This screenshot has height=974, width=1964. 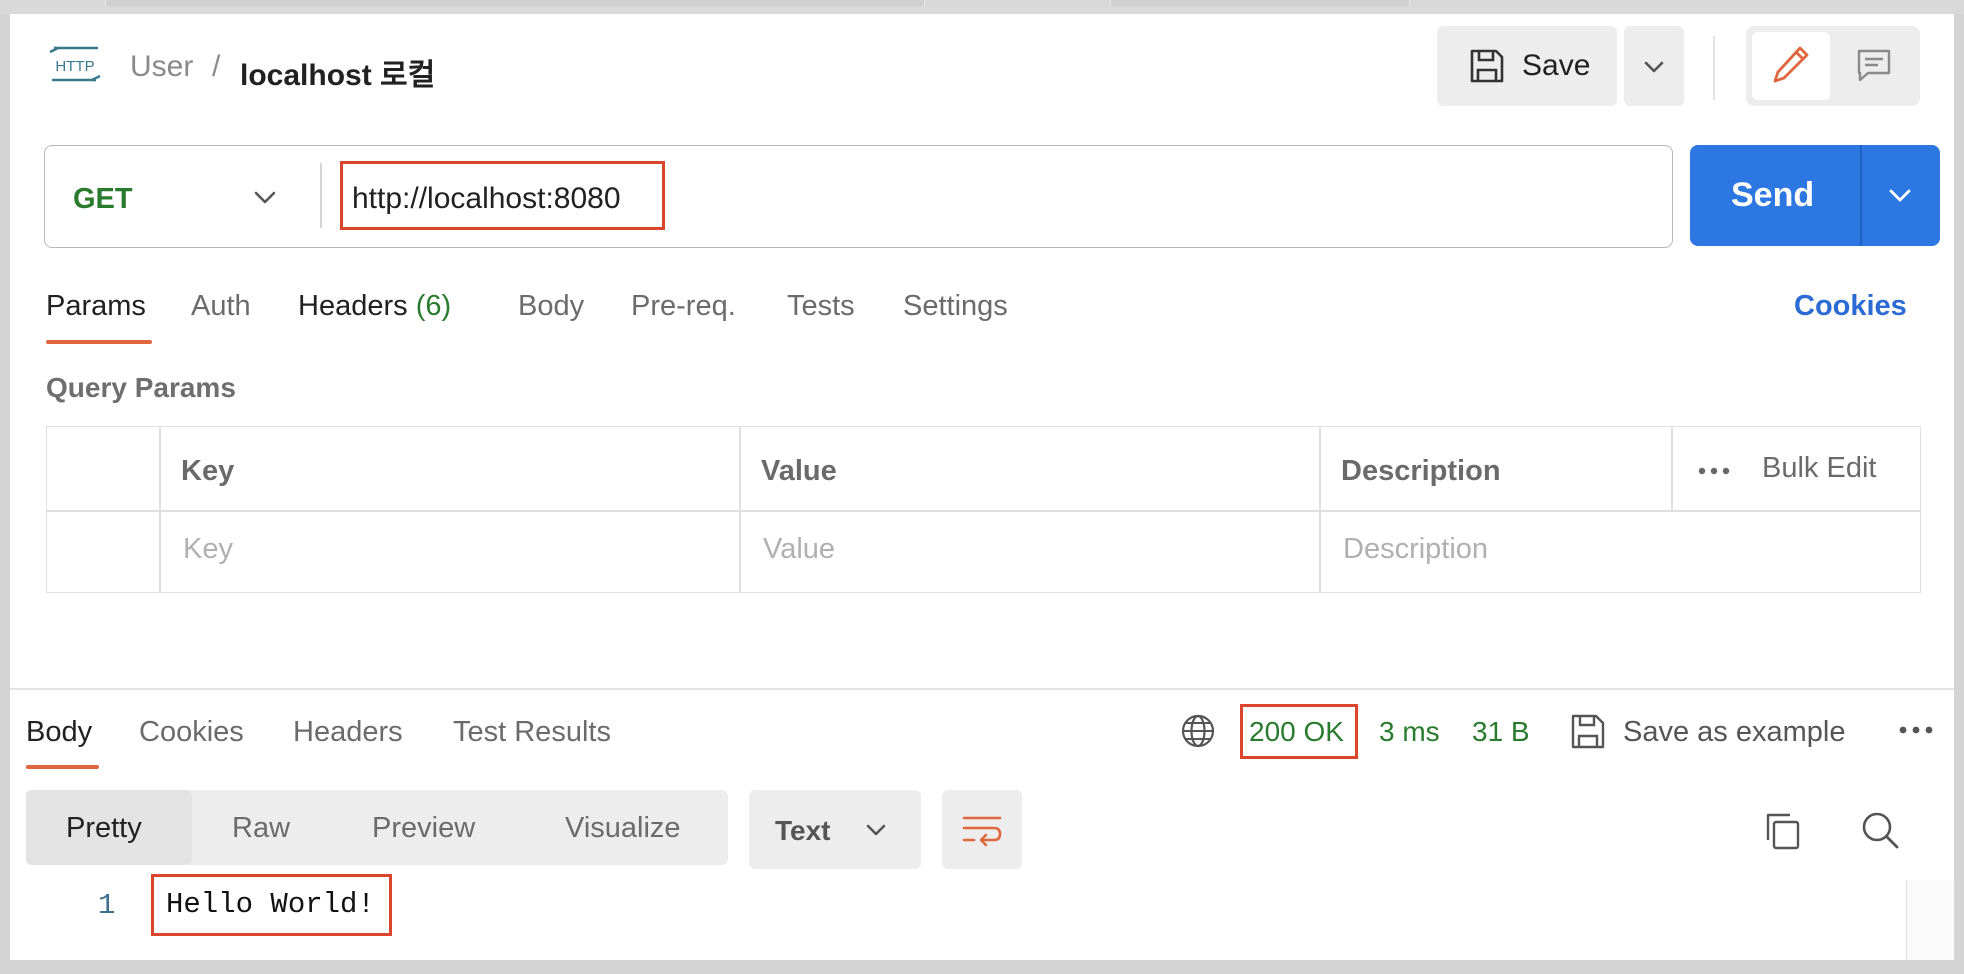 What do you see at coordinates (1880, 830) in the screenshot?
I see `search-icon` at bounding box center [1880, 830].